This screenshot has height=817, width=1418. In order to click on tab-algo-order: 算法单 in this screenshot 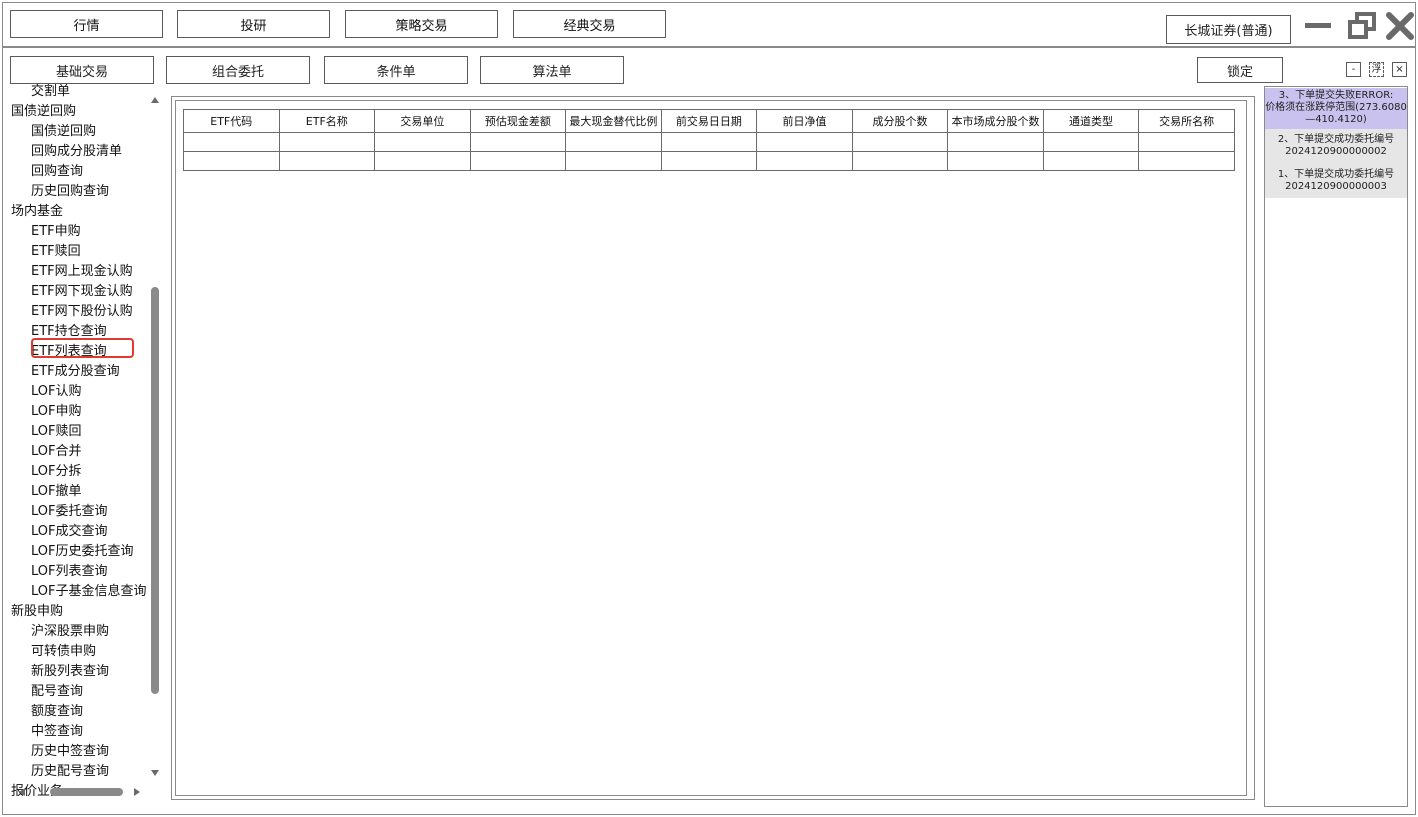, I will do `click(552, 70)`.